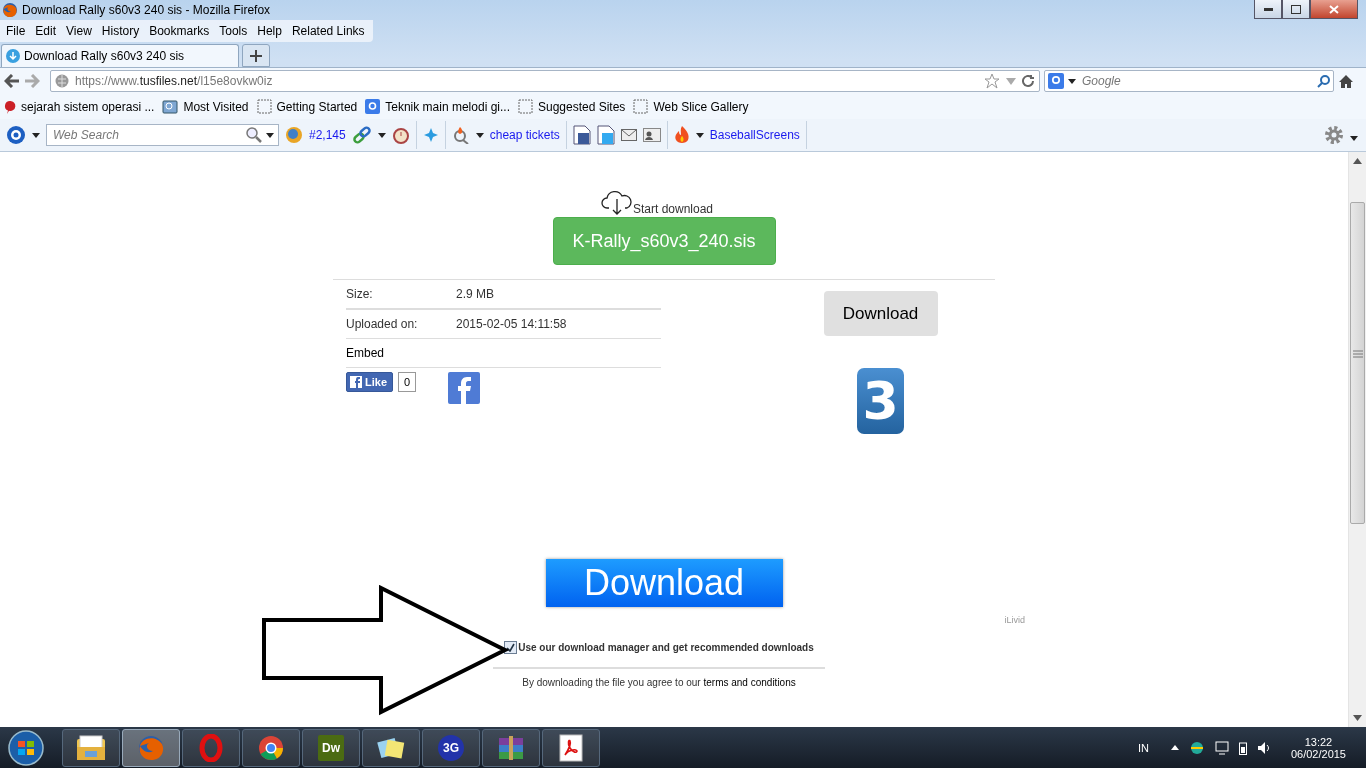 The height and width of the screenshot is (768, 1366). Describe the element at coordinates (407, 382) in the screenshot. I see `like-count: 0` at that location.